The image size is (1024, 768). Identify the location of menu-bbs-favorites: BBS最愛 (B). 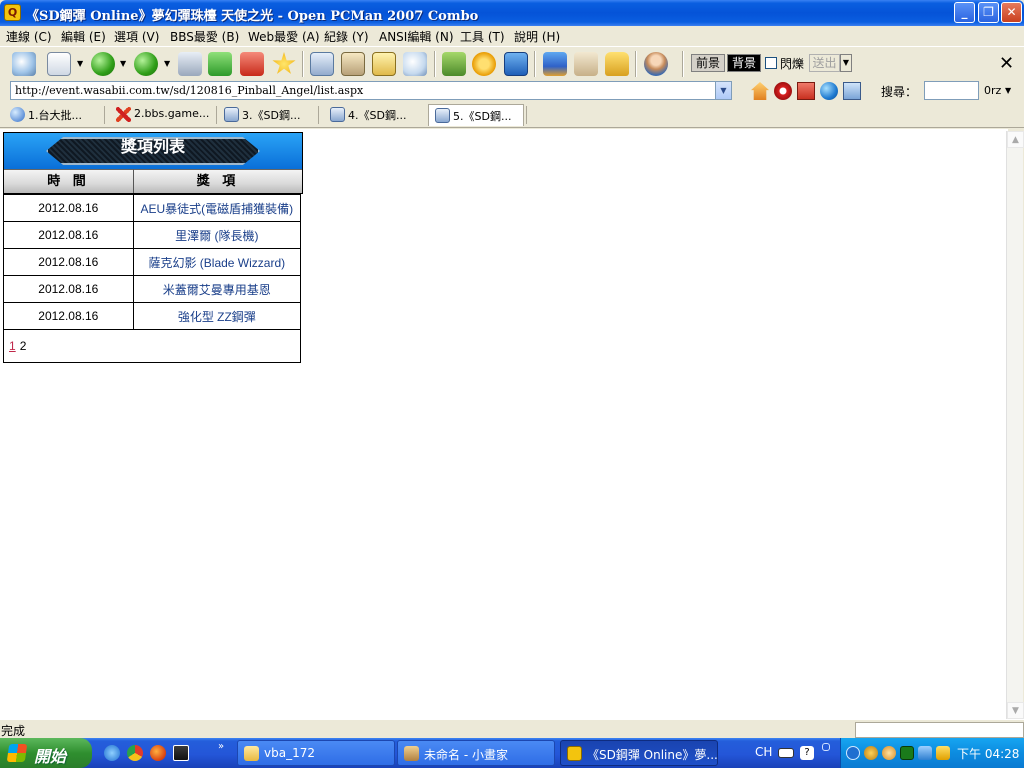
(204, 36).